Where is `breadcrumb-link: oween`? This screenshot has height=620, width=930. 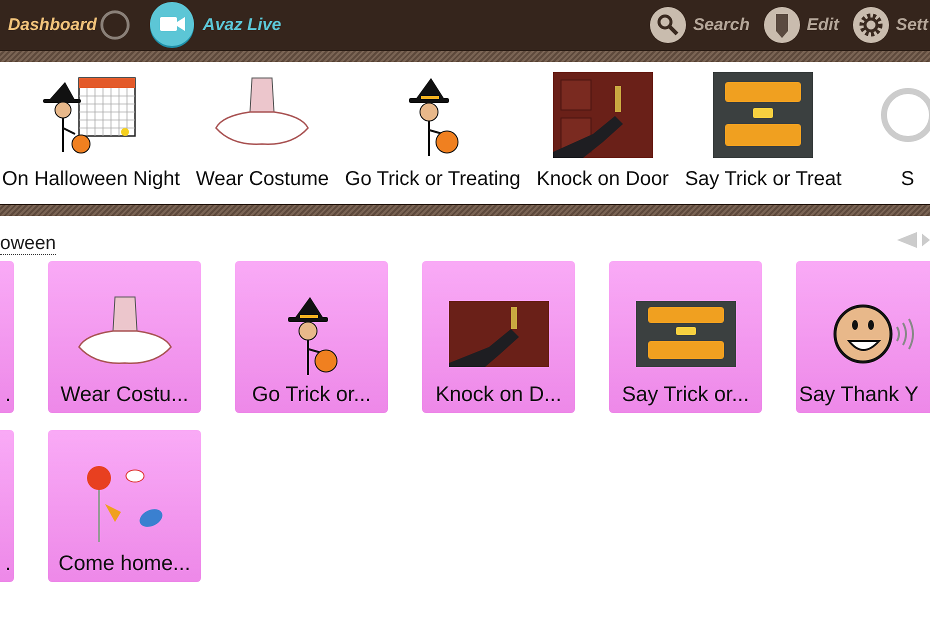 breadcrumb-link: oween is located at coordinates (28, 244).